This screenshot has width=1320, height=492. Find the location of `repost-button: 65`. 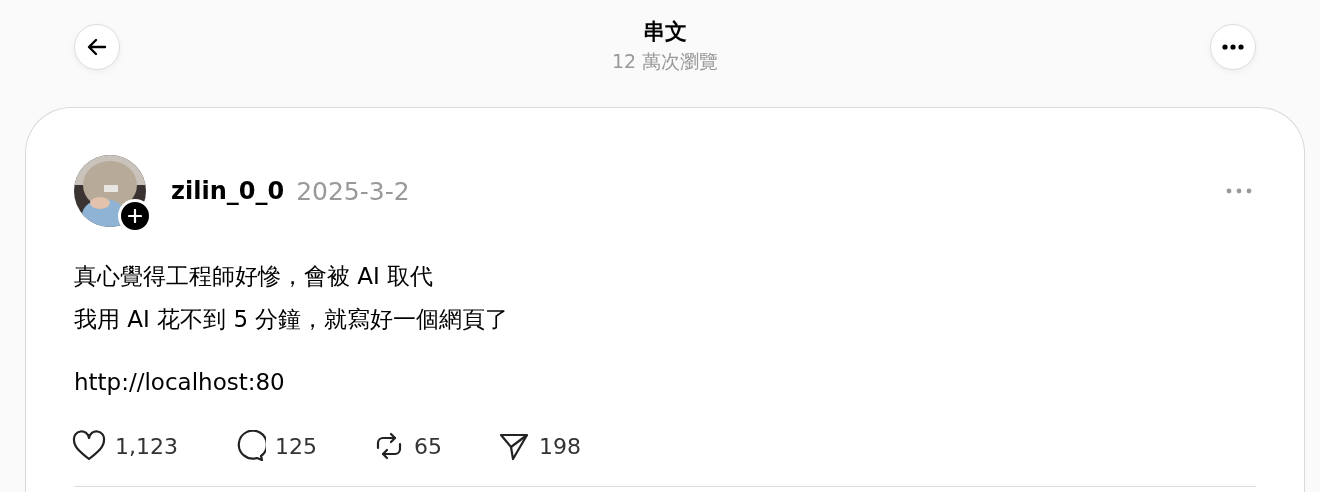

repost-button: 65 is located at coordinates (407, 446).